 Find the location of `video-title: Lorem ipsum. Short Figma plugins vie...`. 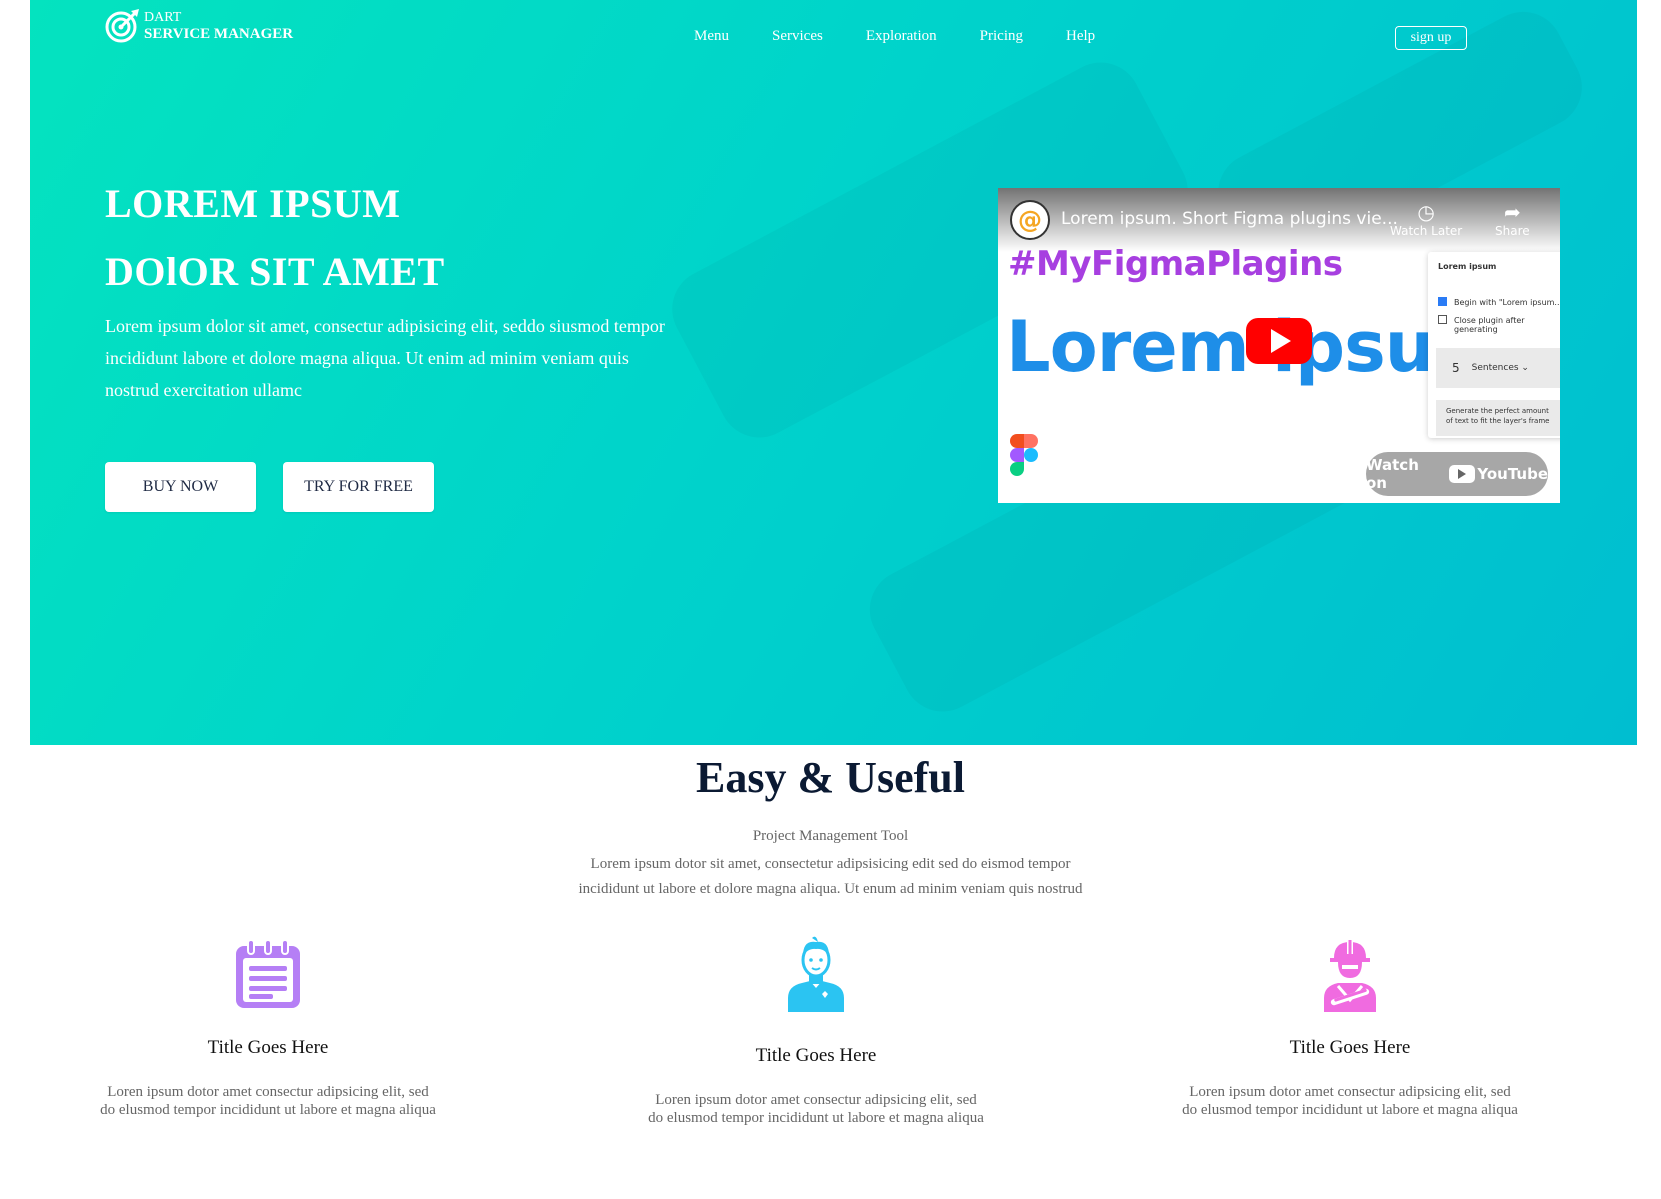

video-title: Lorem ipsum. Short Figma plugins vie... is located at coordinates (1229, 219).